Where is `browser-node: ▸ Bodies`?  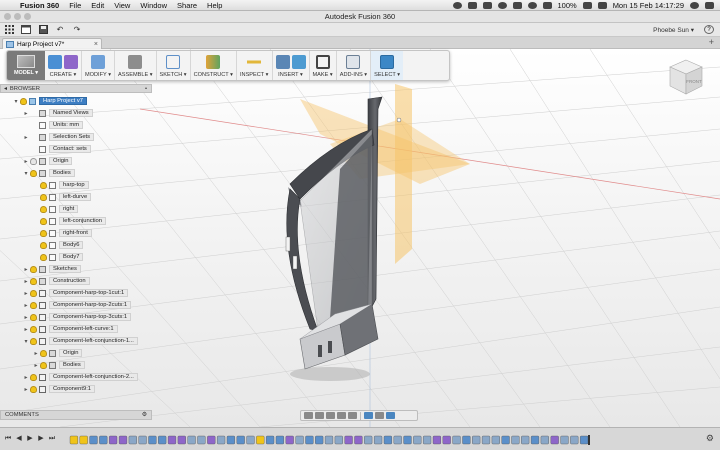
browser-node: ▸ Bodies is located at coordinates (58, 365).